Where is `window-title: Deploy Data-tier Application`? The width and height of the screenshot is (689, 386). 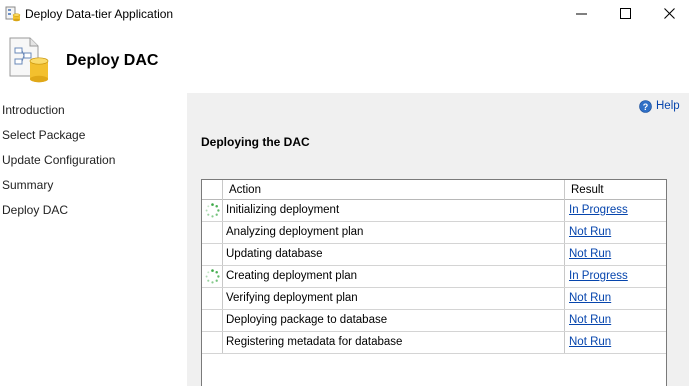 window-title: Deploy Data-tier Application is located at coordinates (99, 14).